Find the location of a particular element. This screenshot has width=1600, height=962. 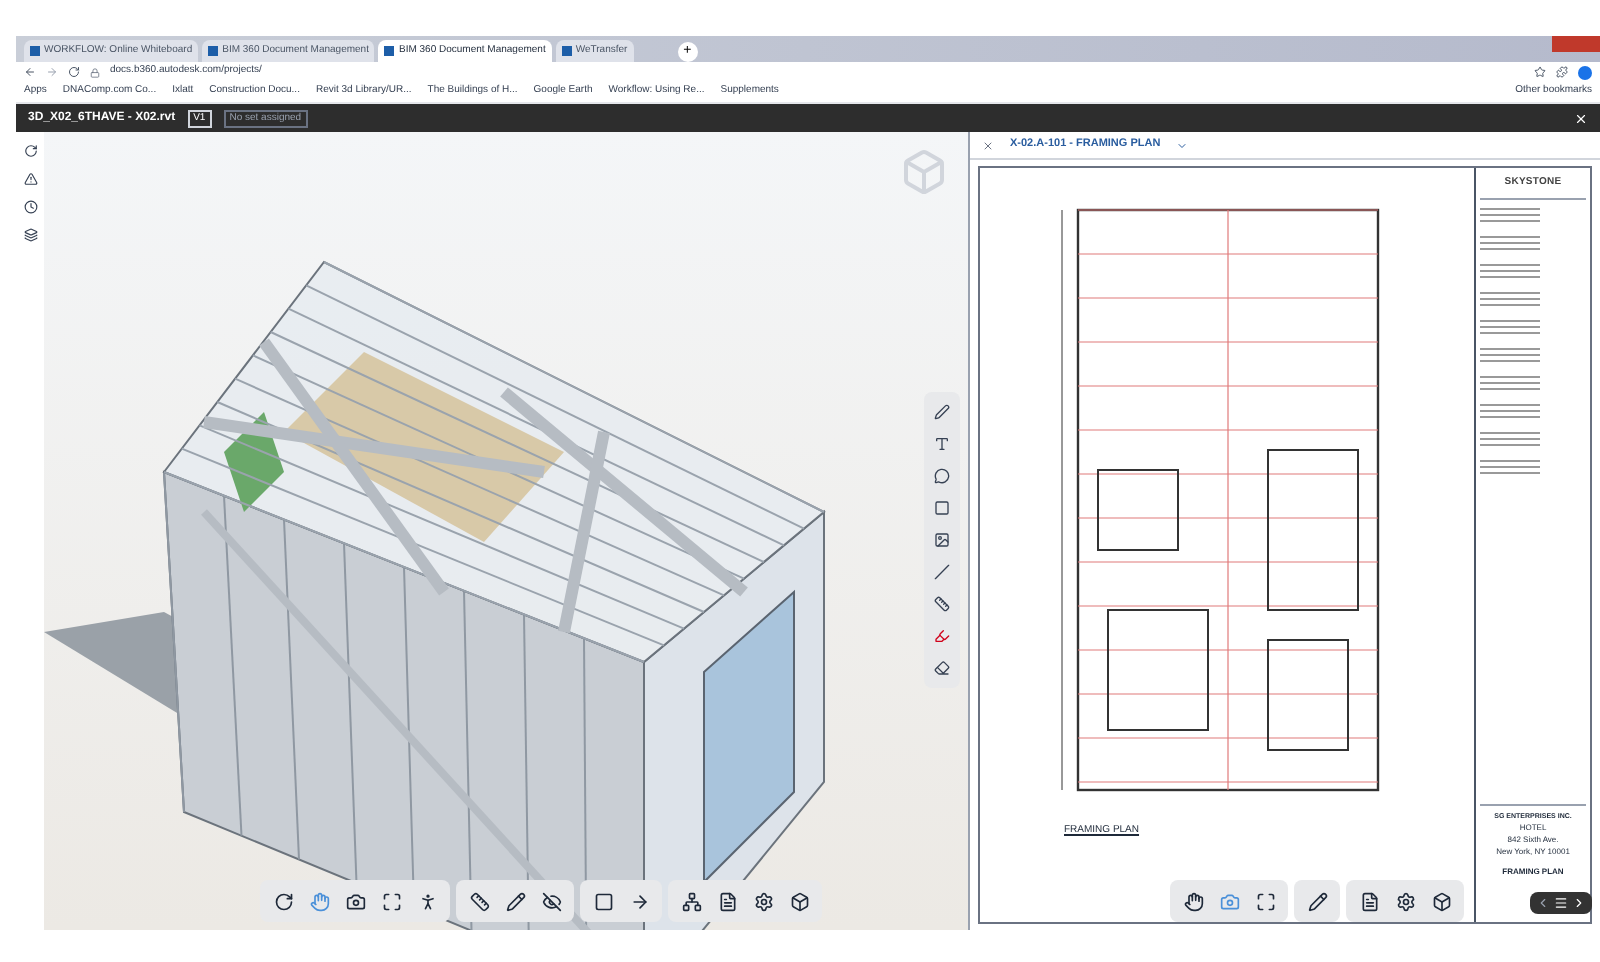

text-button is located at coordinates (942, 444).